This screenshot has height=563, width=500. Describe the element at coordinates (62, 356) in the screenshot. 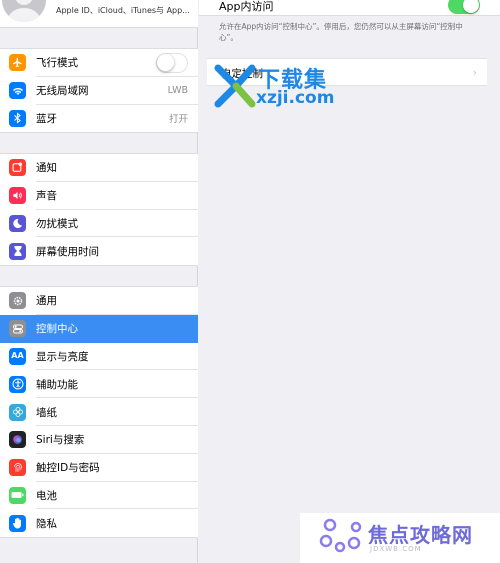

I see `sidebar-item-label: 显示与亮度` at that location.